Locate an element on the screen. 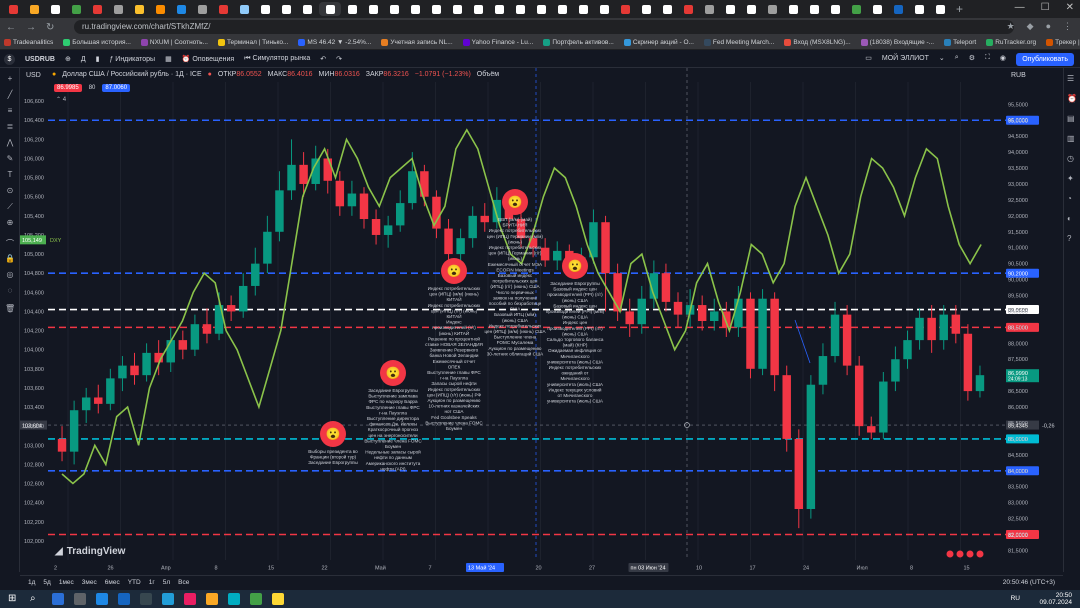 This screenshot has height=608, width=1080. layout-icon: ▭ is located at coordinates (868, 58).